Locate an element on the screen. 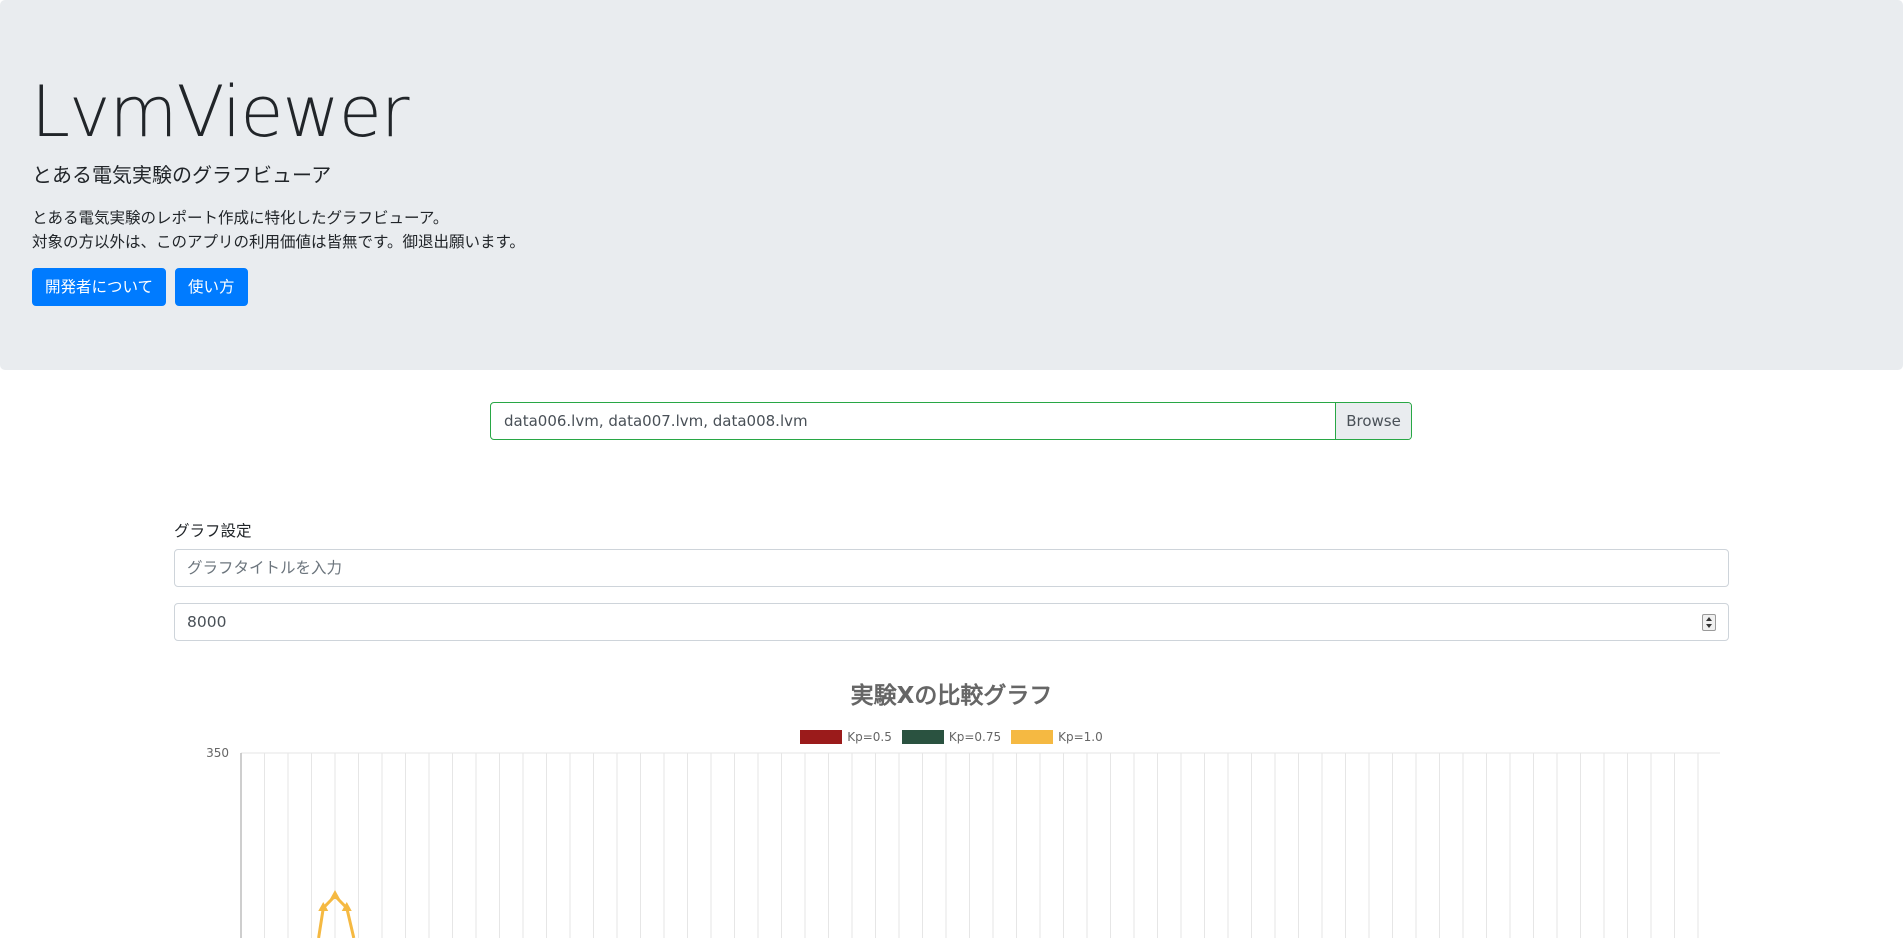 Image resolution: width=1903 pixels, height=938 pixels. number-input-value: 8000 is located at coordinates (207, 622).